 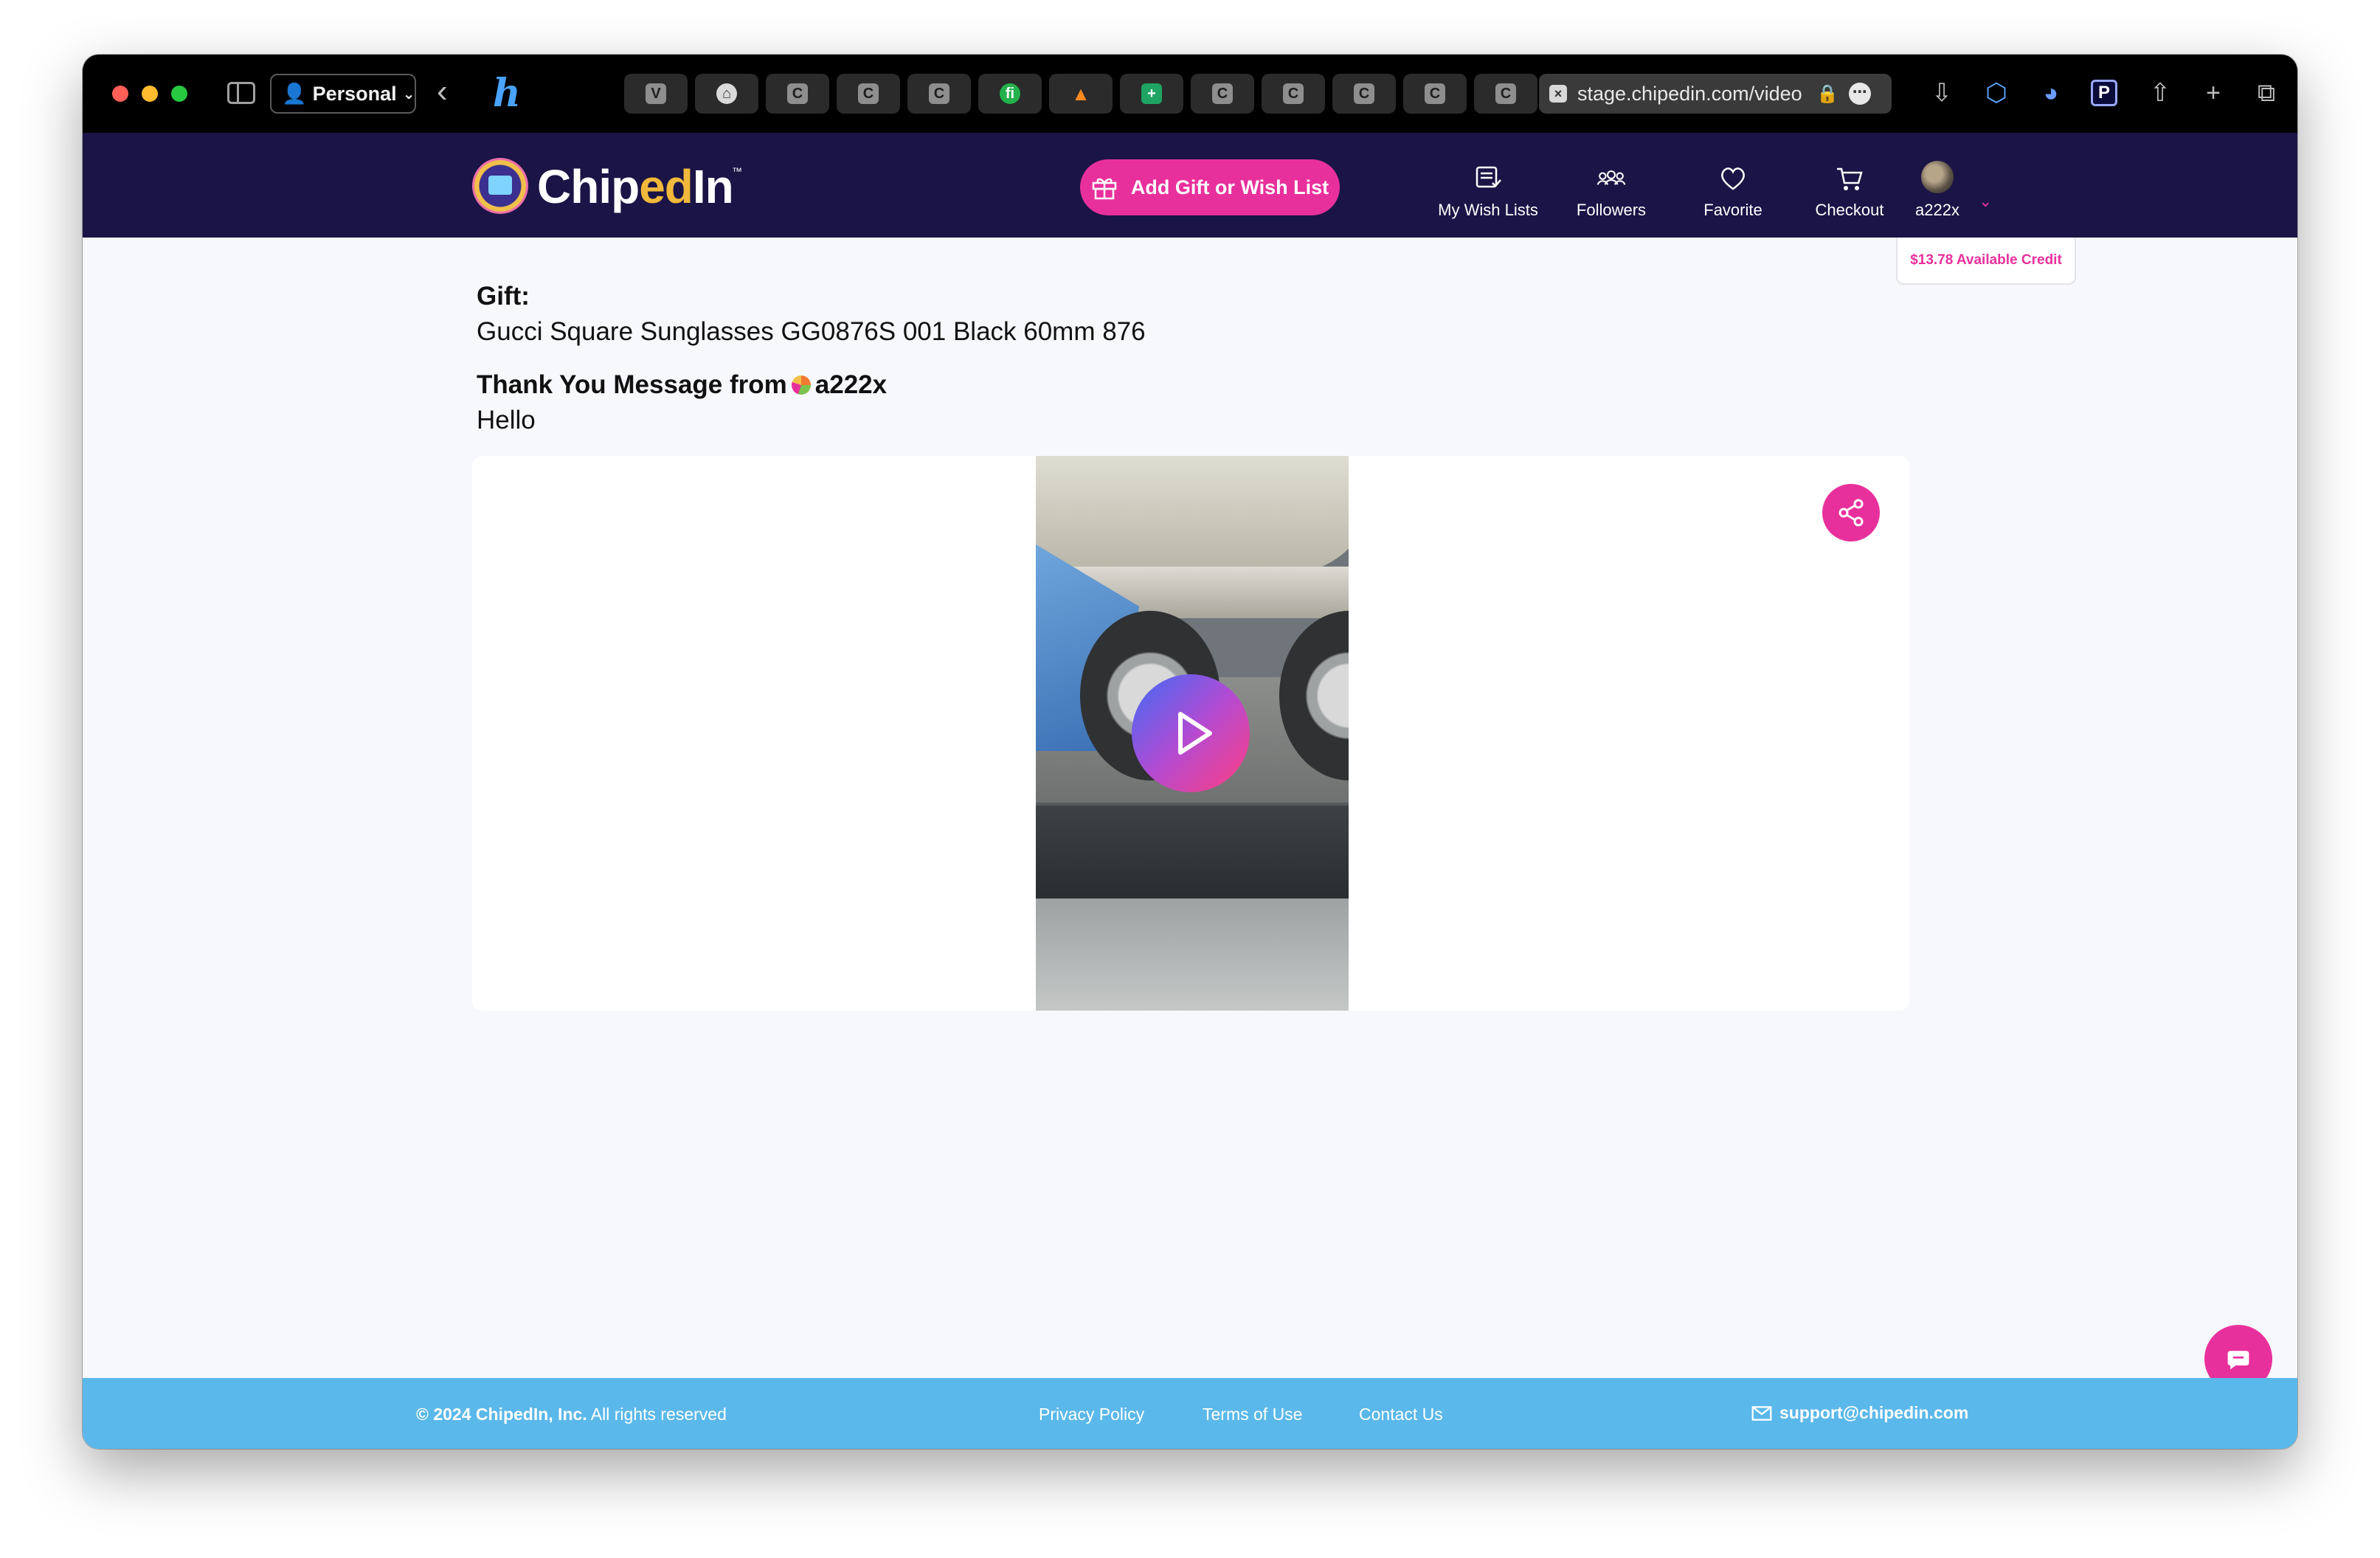 What do you see at coordinates (1252, 1414) in the screenshot?
I see `terms-of-use-link: Terms of Use` at bounding box center [1252, 1414].